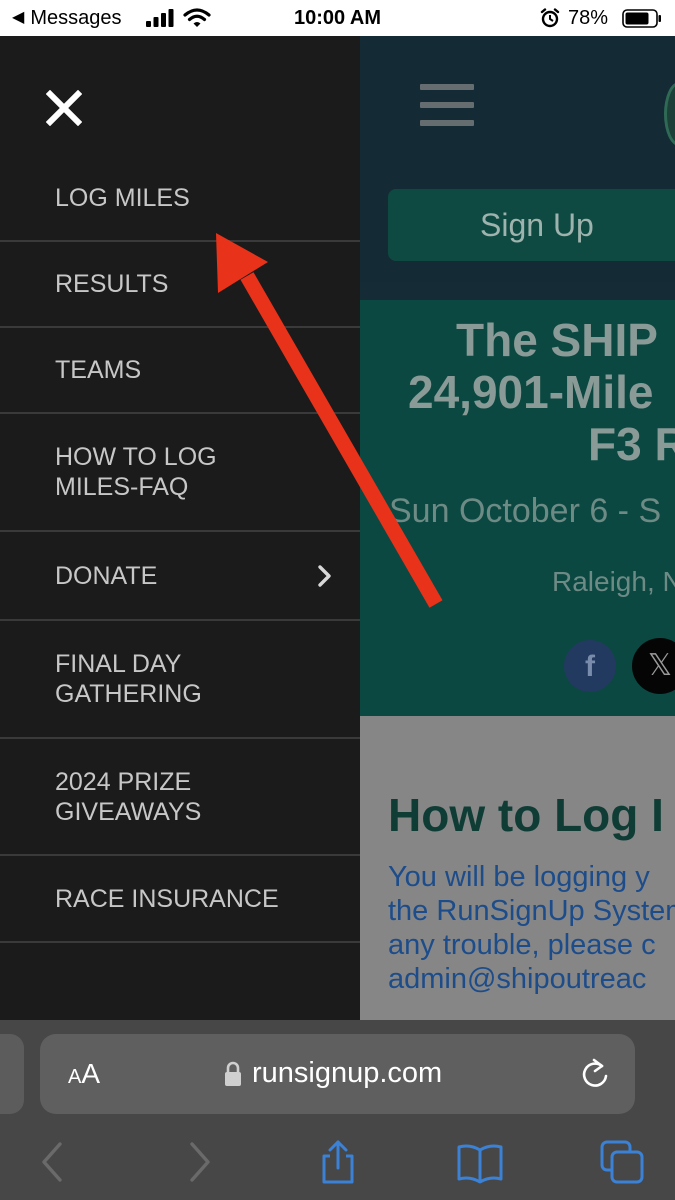  I want to click on menu-item-label: LOG MILES, so click(122, 198).